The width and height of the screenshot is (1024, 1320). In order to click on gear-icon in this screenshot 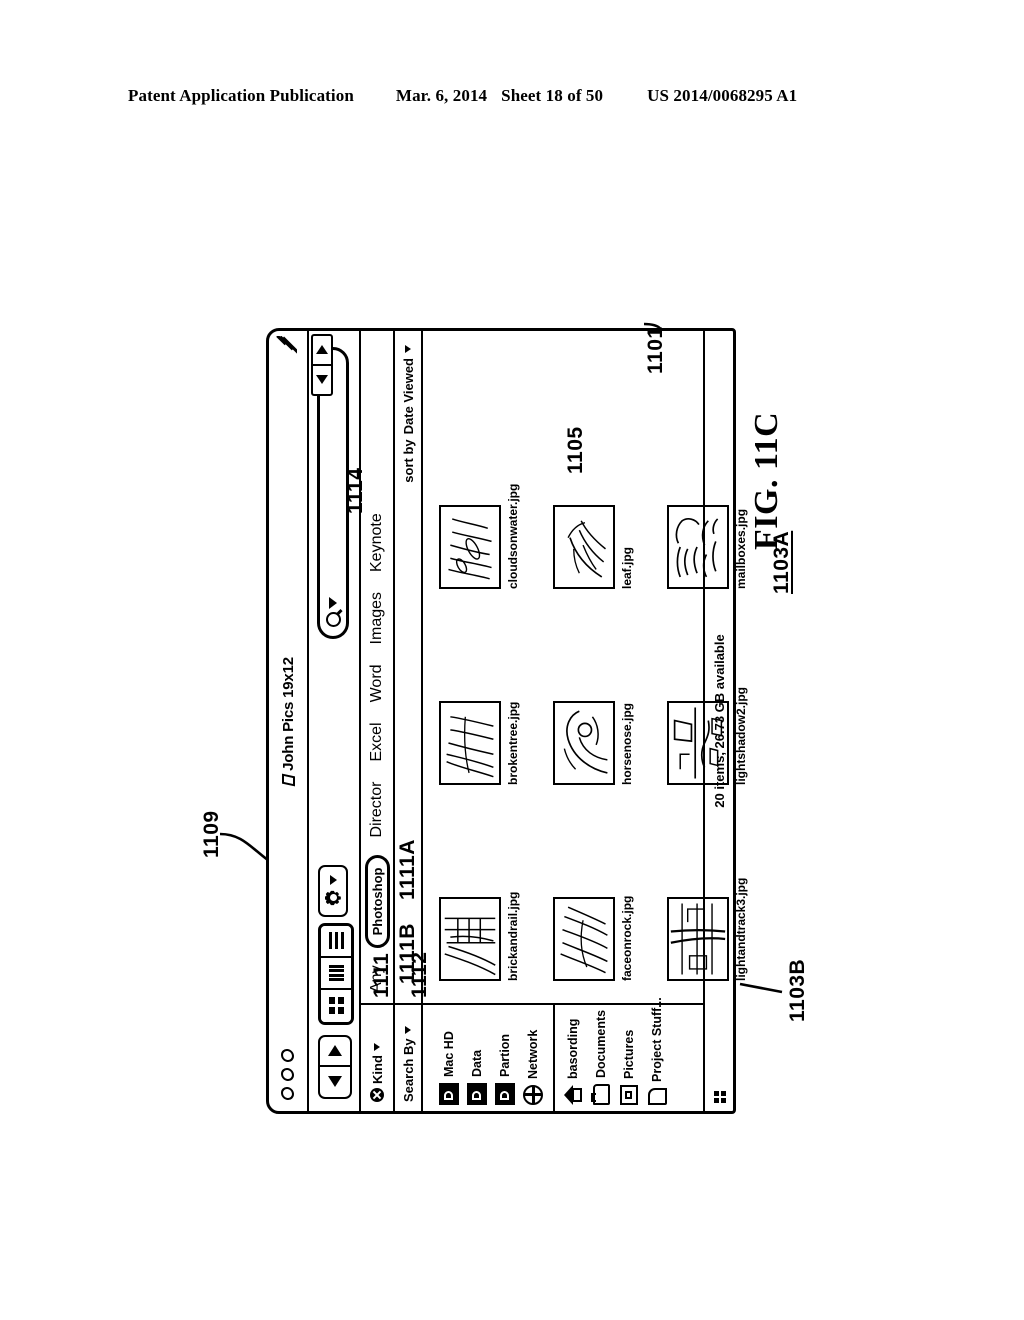, I will do `click(333, 898)`.